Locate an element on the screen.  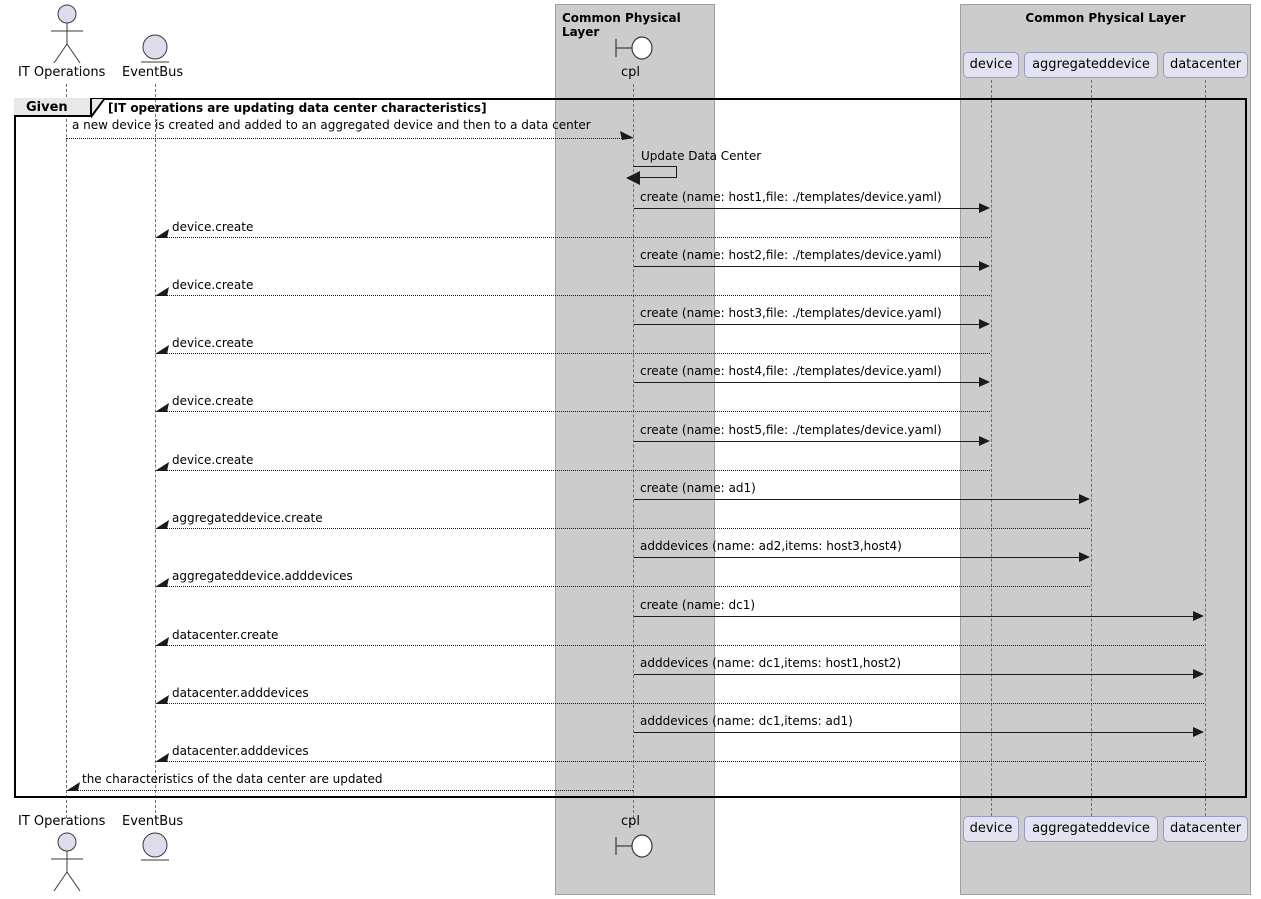
participant-device-label: device is located at coordinates (991, 64).